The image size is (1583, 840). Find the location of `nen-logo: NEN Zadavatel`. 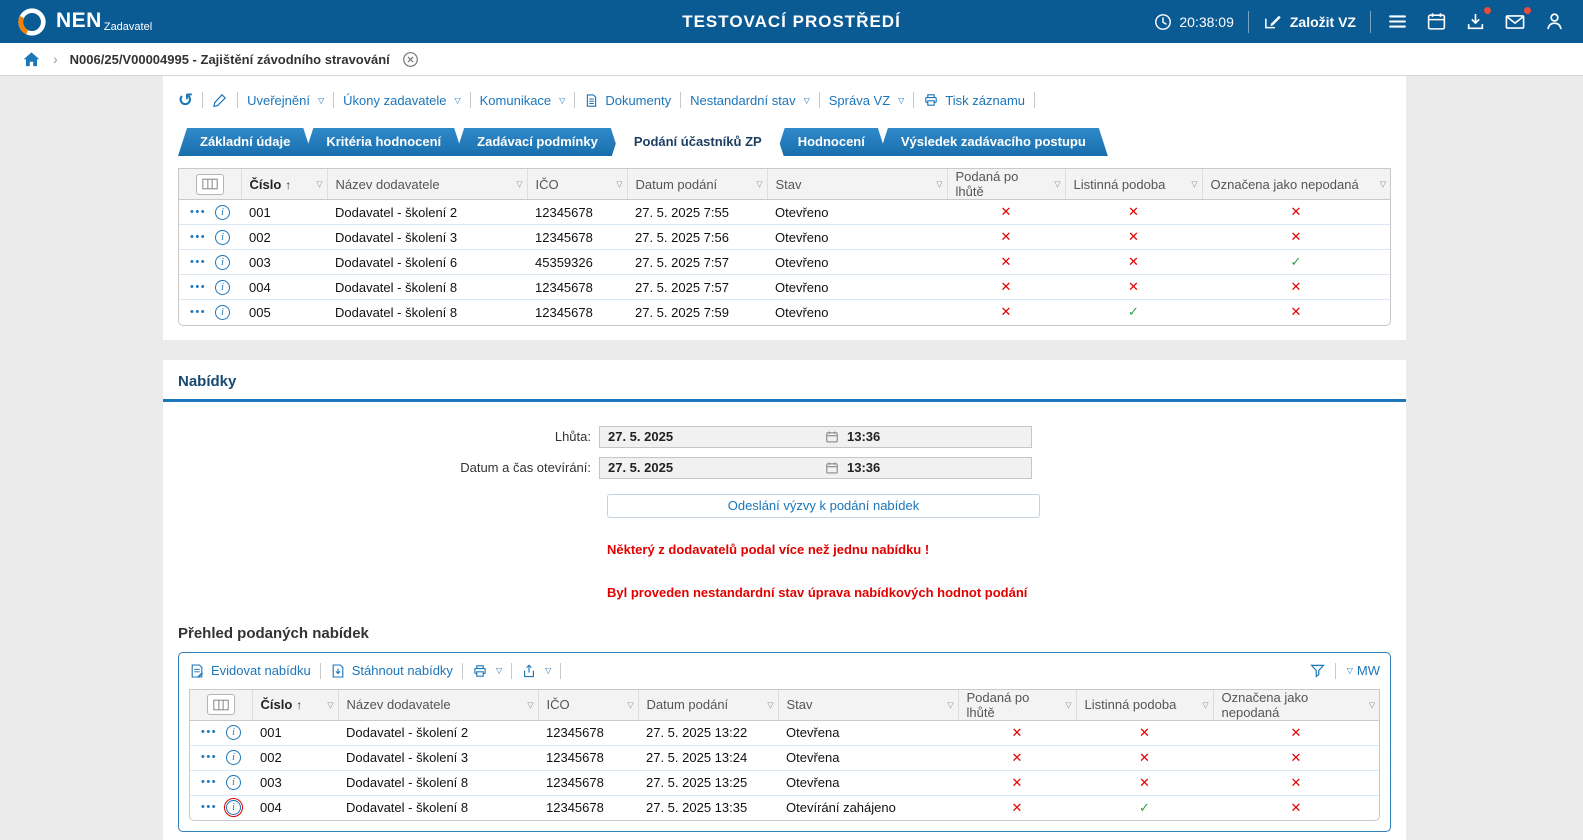

nen-logo: NEN Zadavatel is located at coordinates (84, 22).